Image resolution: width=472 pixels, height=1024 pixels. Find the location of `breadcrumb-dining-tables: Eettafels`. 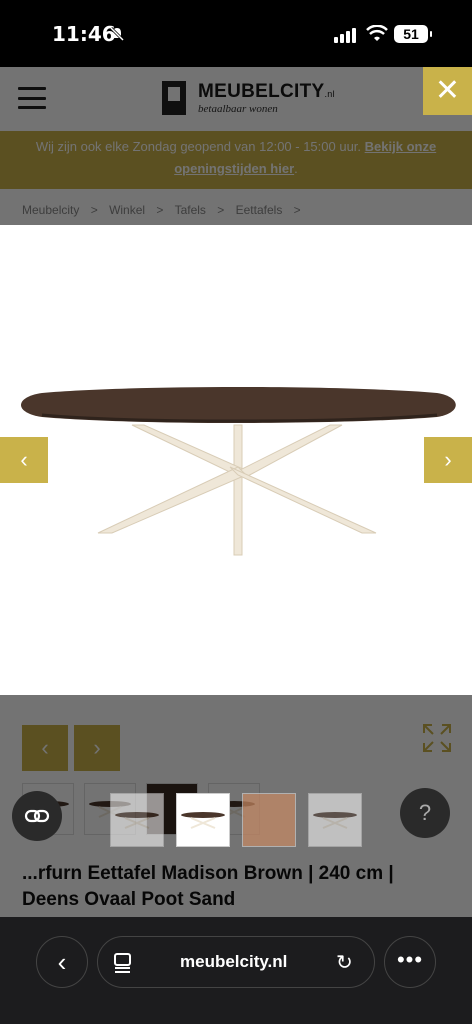

breadcrumb-dining-tables: Eettafels is located at coordinates (259, 210).